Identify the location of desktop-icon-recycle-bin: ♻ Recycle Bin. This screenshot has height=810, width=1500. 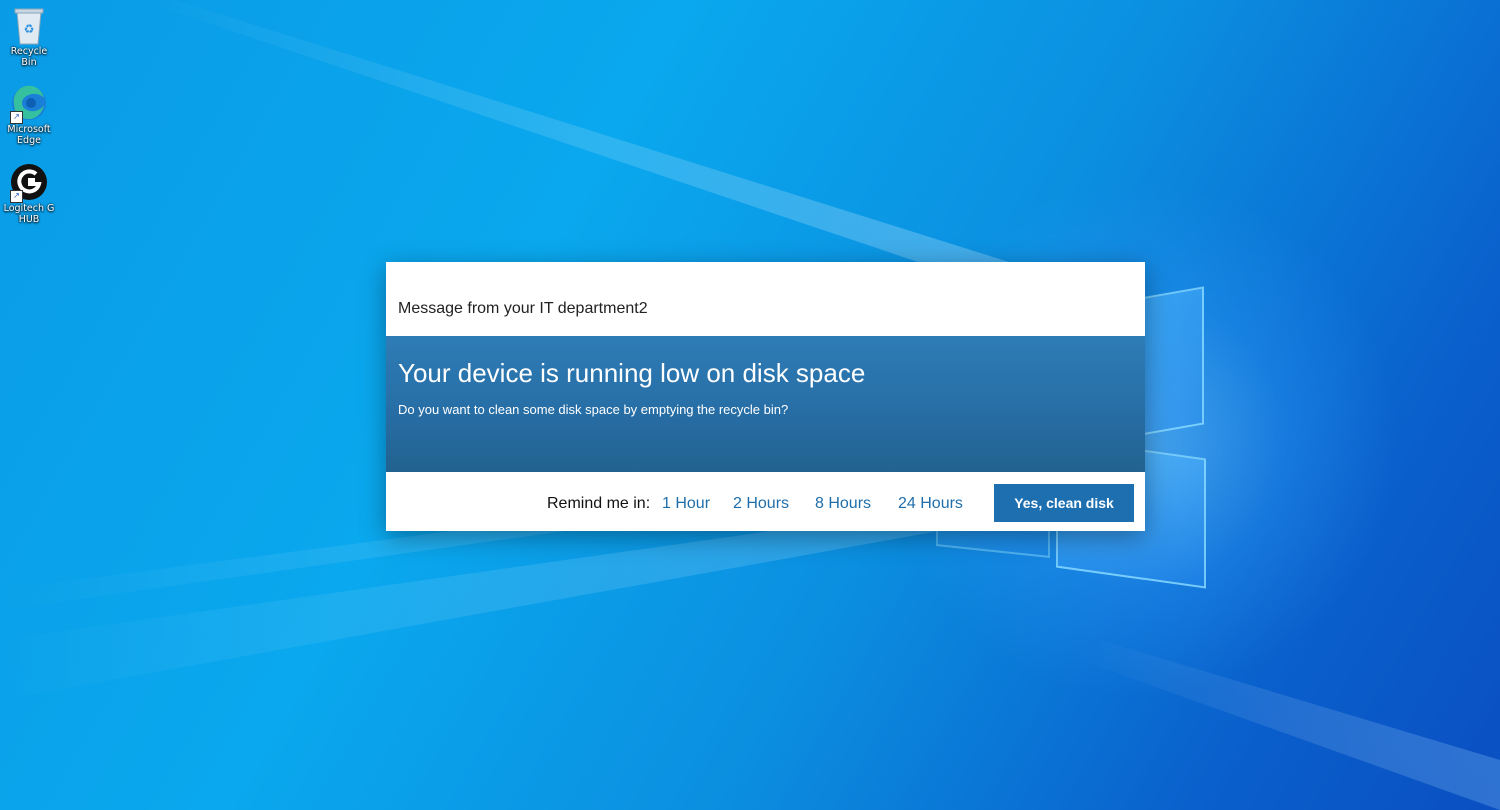
(29, 37).